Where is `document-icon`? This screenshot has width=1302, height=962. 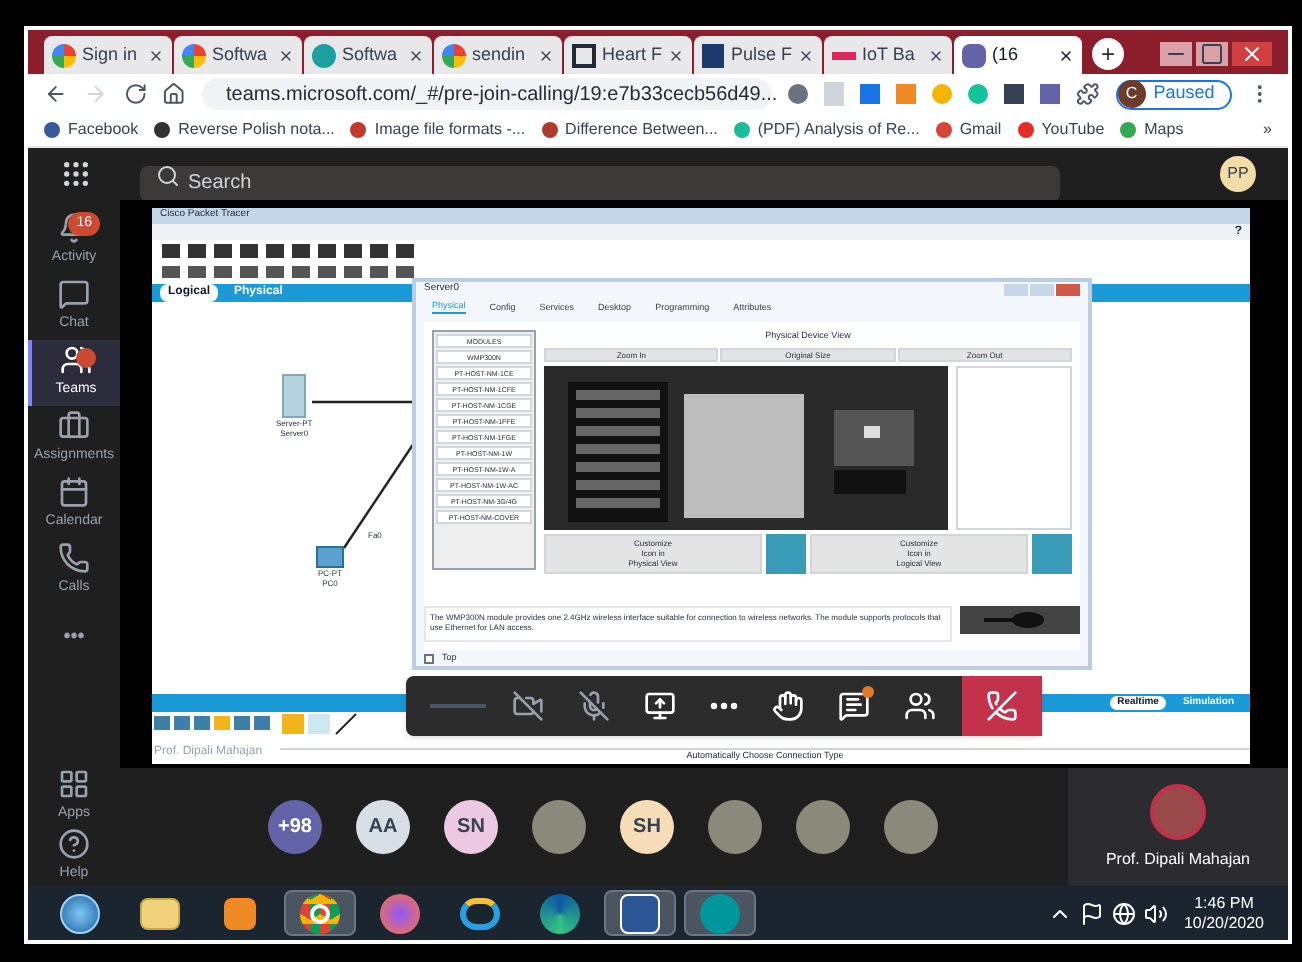
document-icon is located at coordinates (640, 913).